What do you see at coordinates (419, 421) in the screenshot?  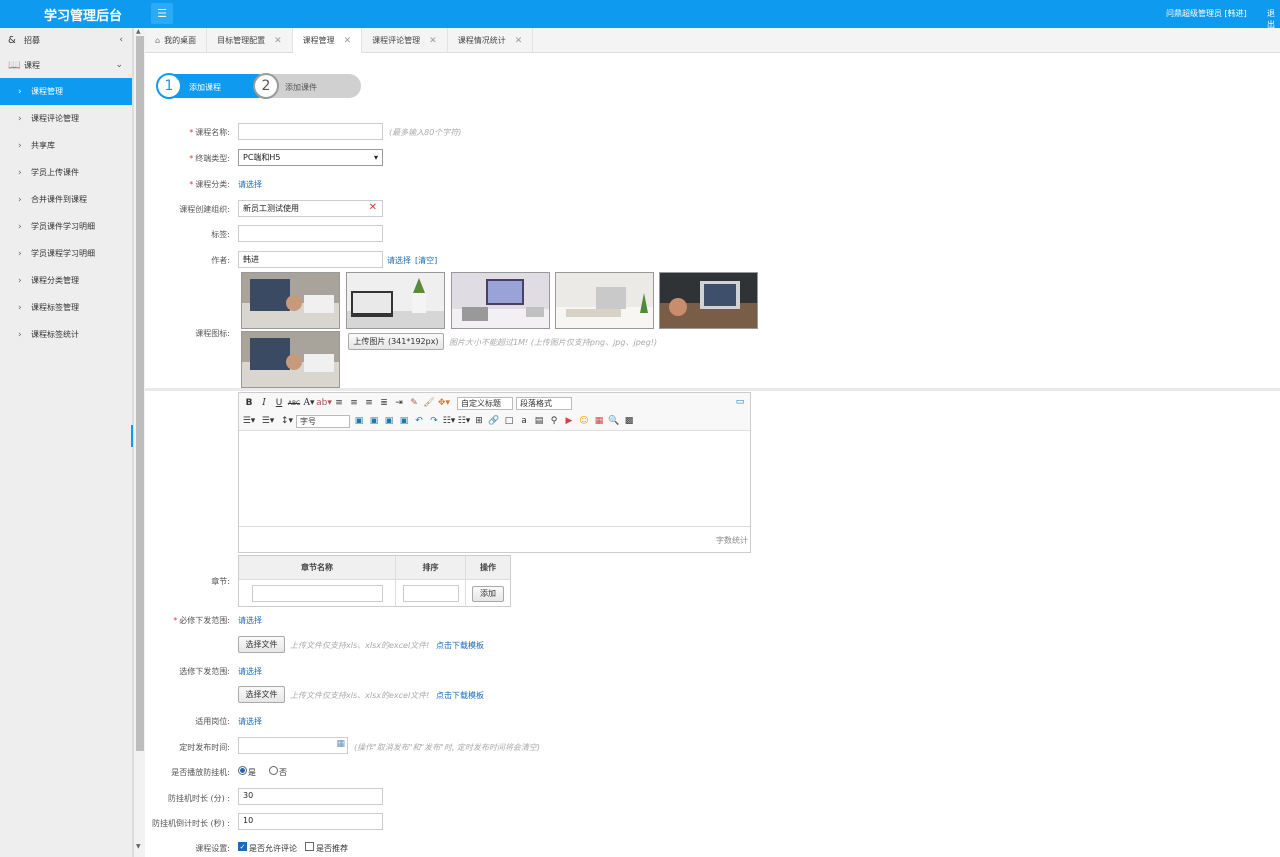 I see `undo-icon: ↶` at bounding box center [419, 421].